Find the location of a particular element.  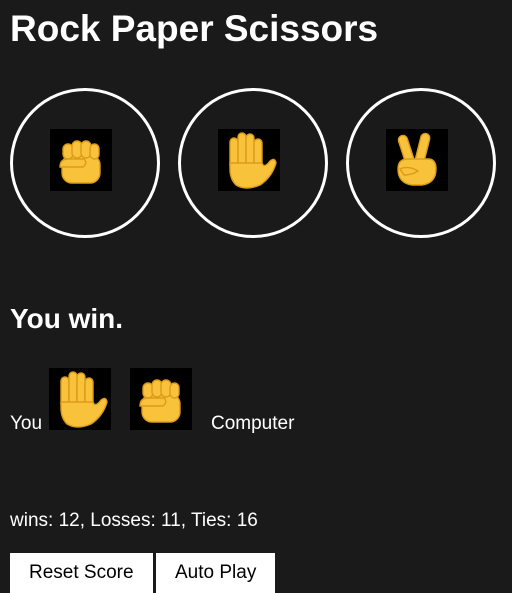

score-text: wins: 12, Losses: 11, Ties: 16 is located at coordinates (134, 520).